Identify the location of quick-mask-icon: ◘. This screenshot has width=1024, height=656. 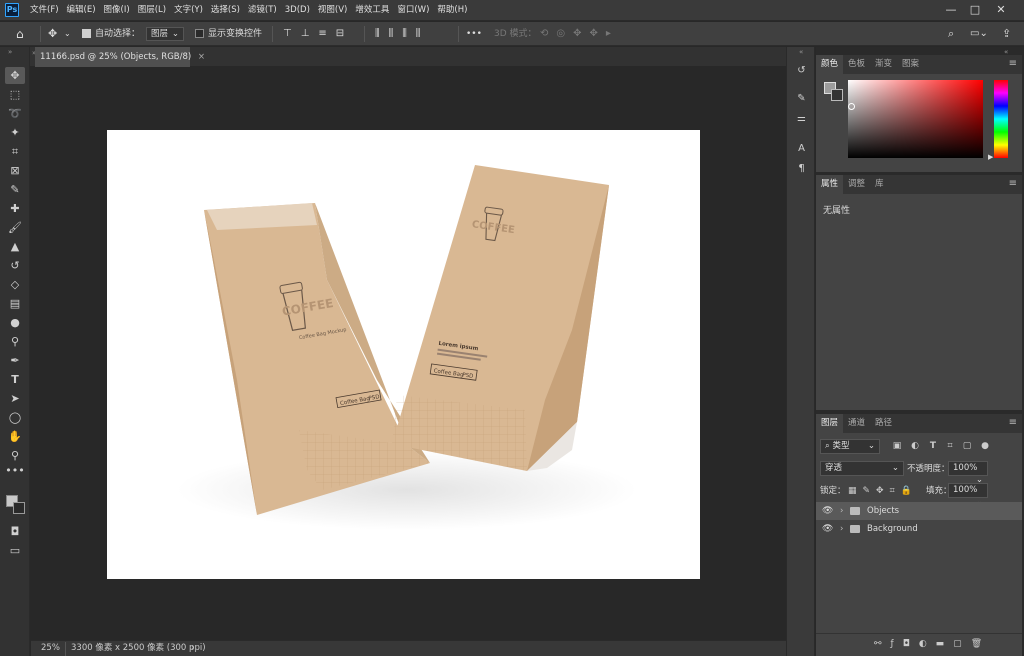
(15, 531).